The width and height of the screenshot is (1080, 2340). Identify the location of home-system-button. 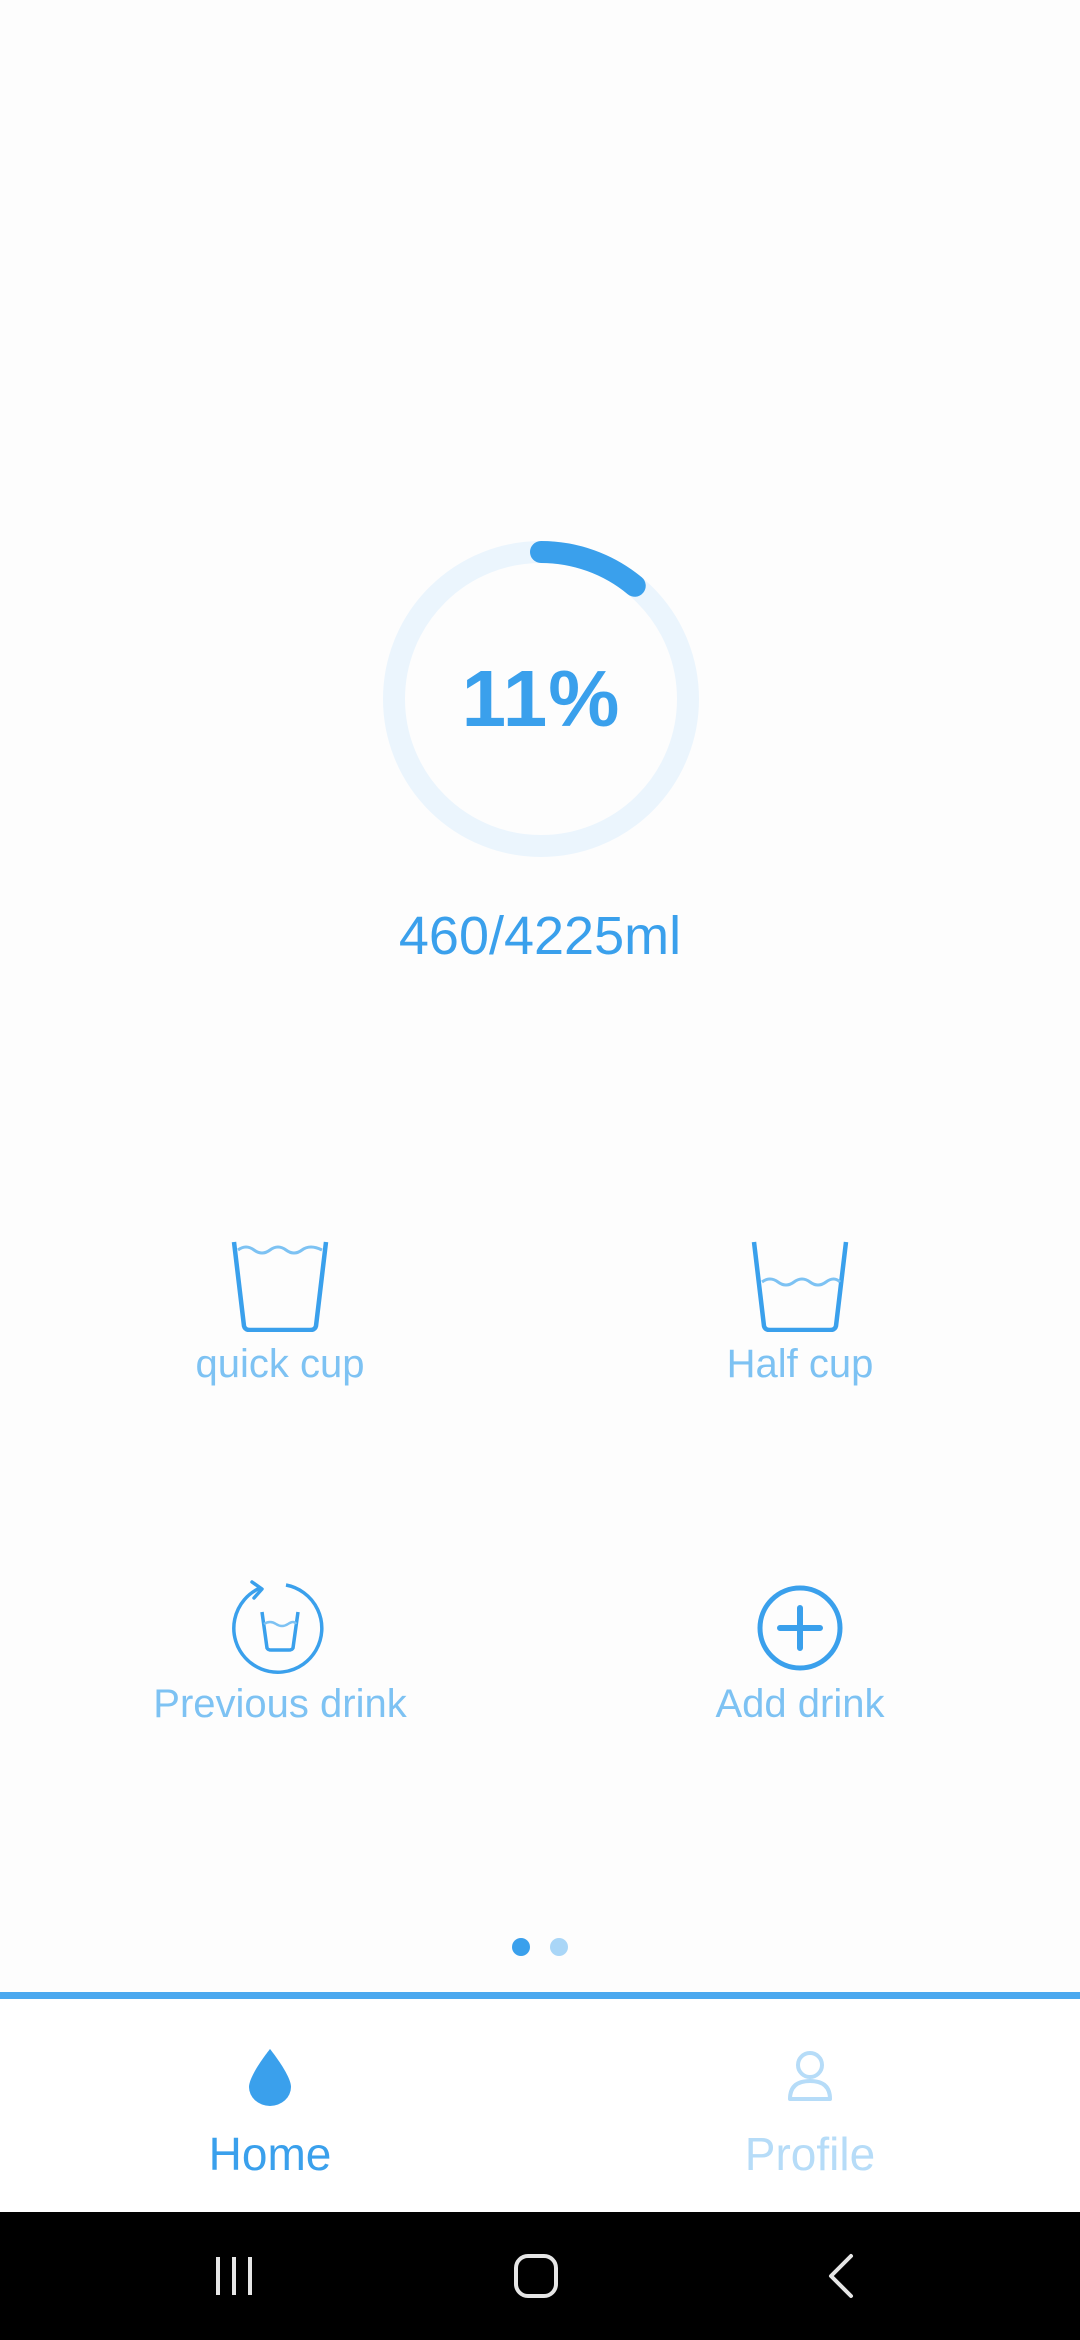
(536, 2276).